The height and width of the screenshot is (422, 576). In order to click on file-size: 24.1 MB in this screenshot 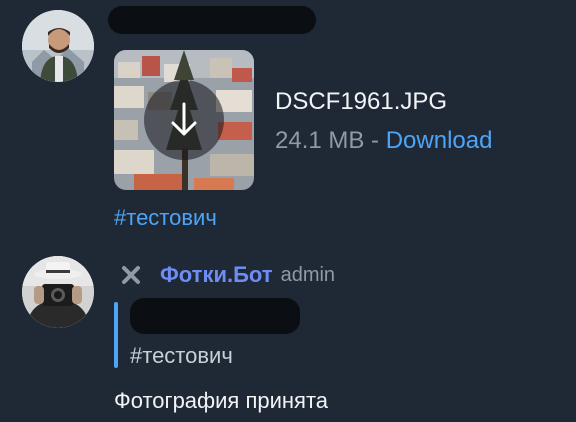, I will do `click(320, 140)`.